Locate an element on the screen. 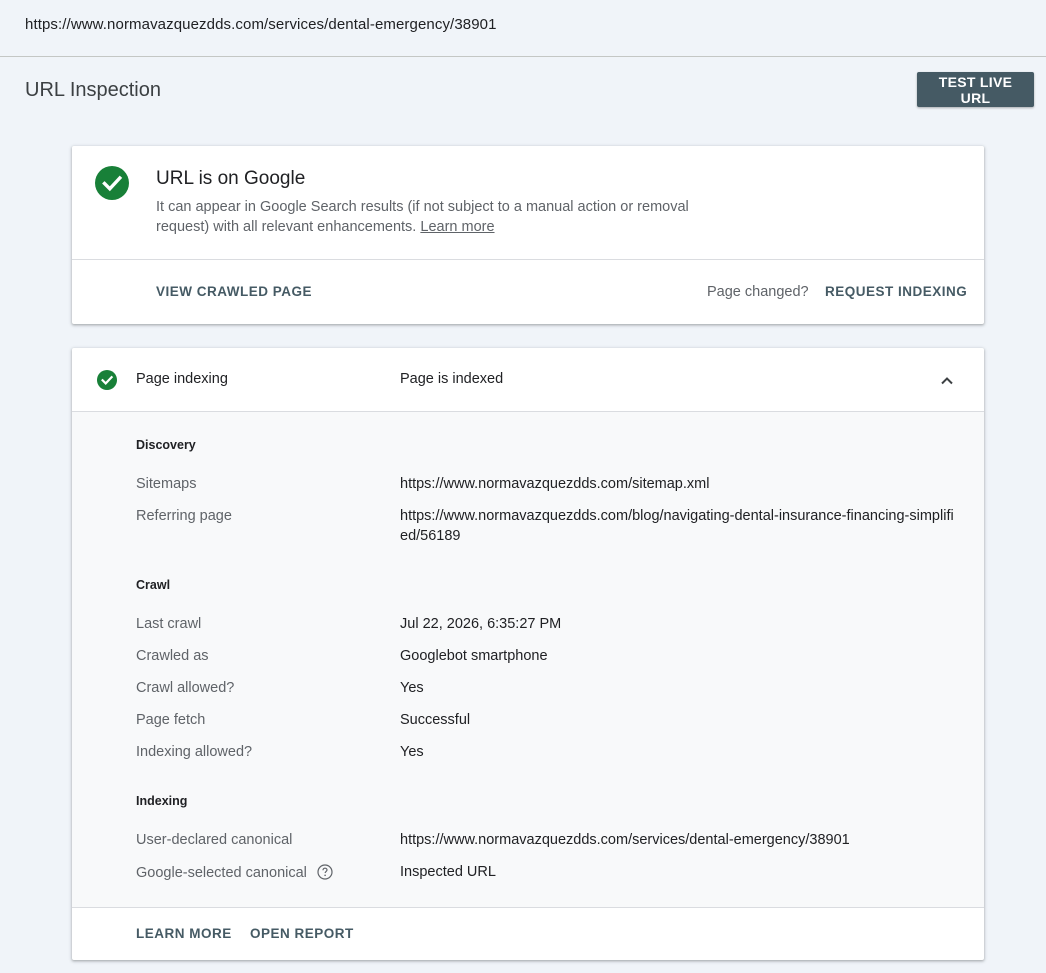 This screenshot has height=973, width=1046. page-changed-label: Page changed? is located at coordinates (758, 292).